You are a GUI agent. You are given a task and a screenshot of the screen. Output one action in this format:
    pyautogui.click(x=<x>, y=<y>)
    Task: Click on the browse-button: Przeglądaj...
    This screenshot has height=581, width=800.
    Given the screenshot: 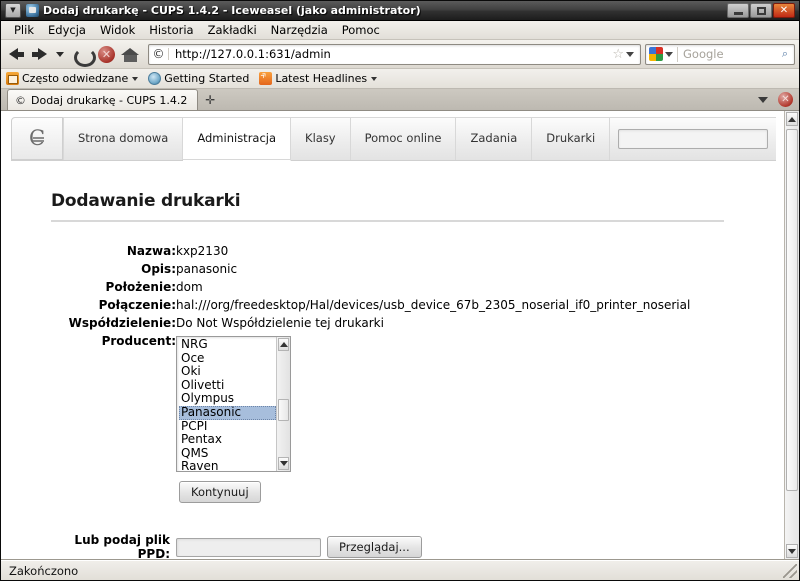 What is the action you would take?
    pyautogui.click(x=374, y=547)
    